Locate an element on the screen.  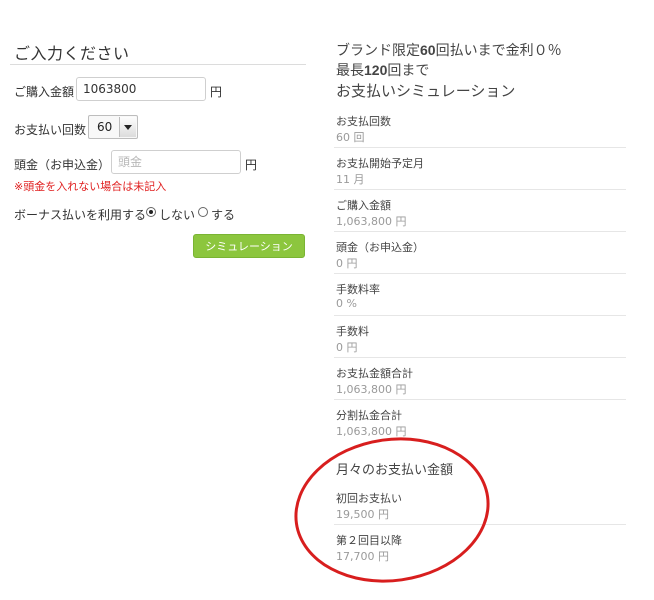
bonus-no-label: しない is located at coordinates (177, 214).